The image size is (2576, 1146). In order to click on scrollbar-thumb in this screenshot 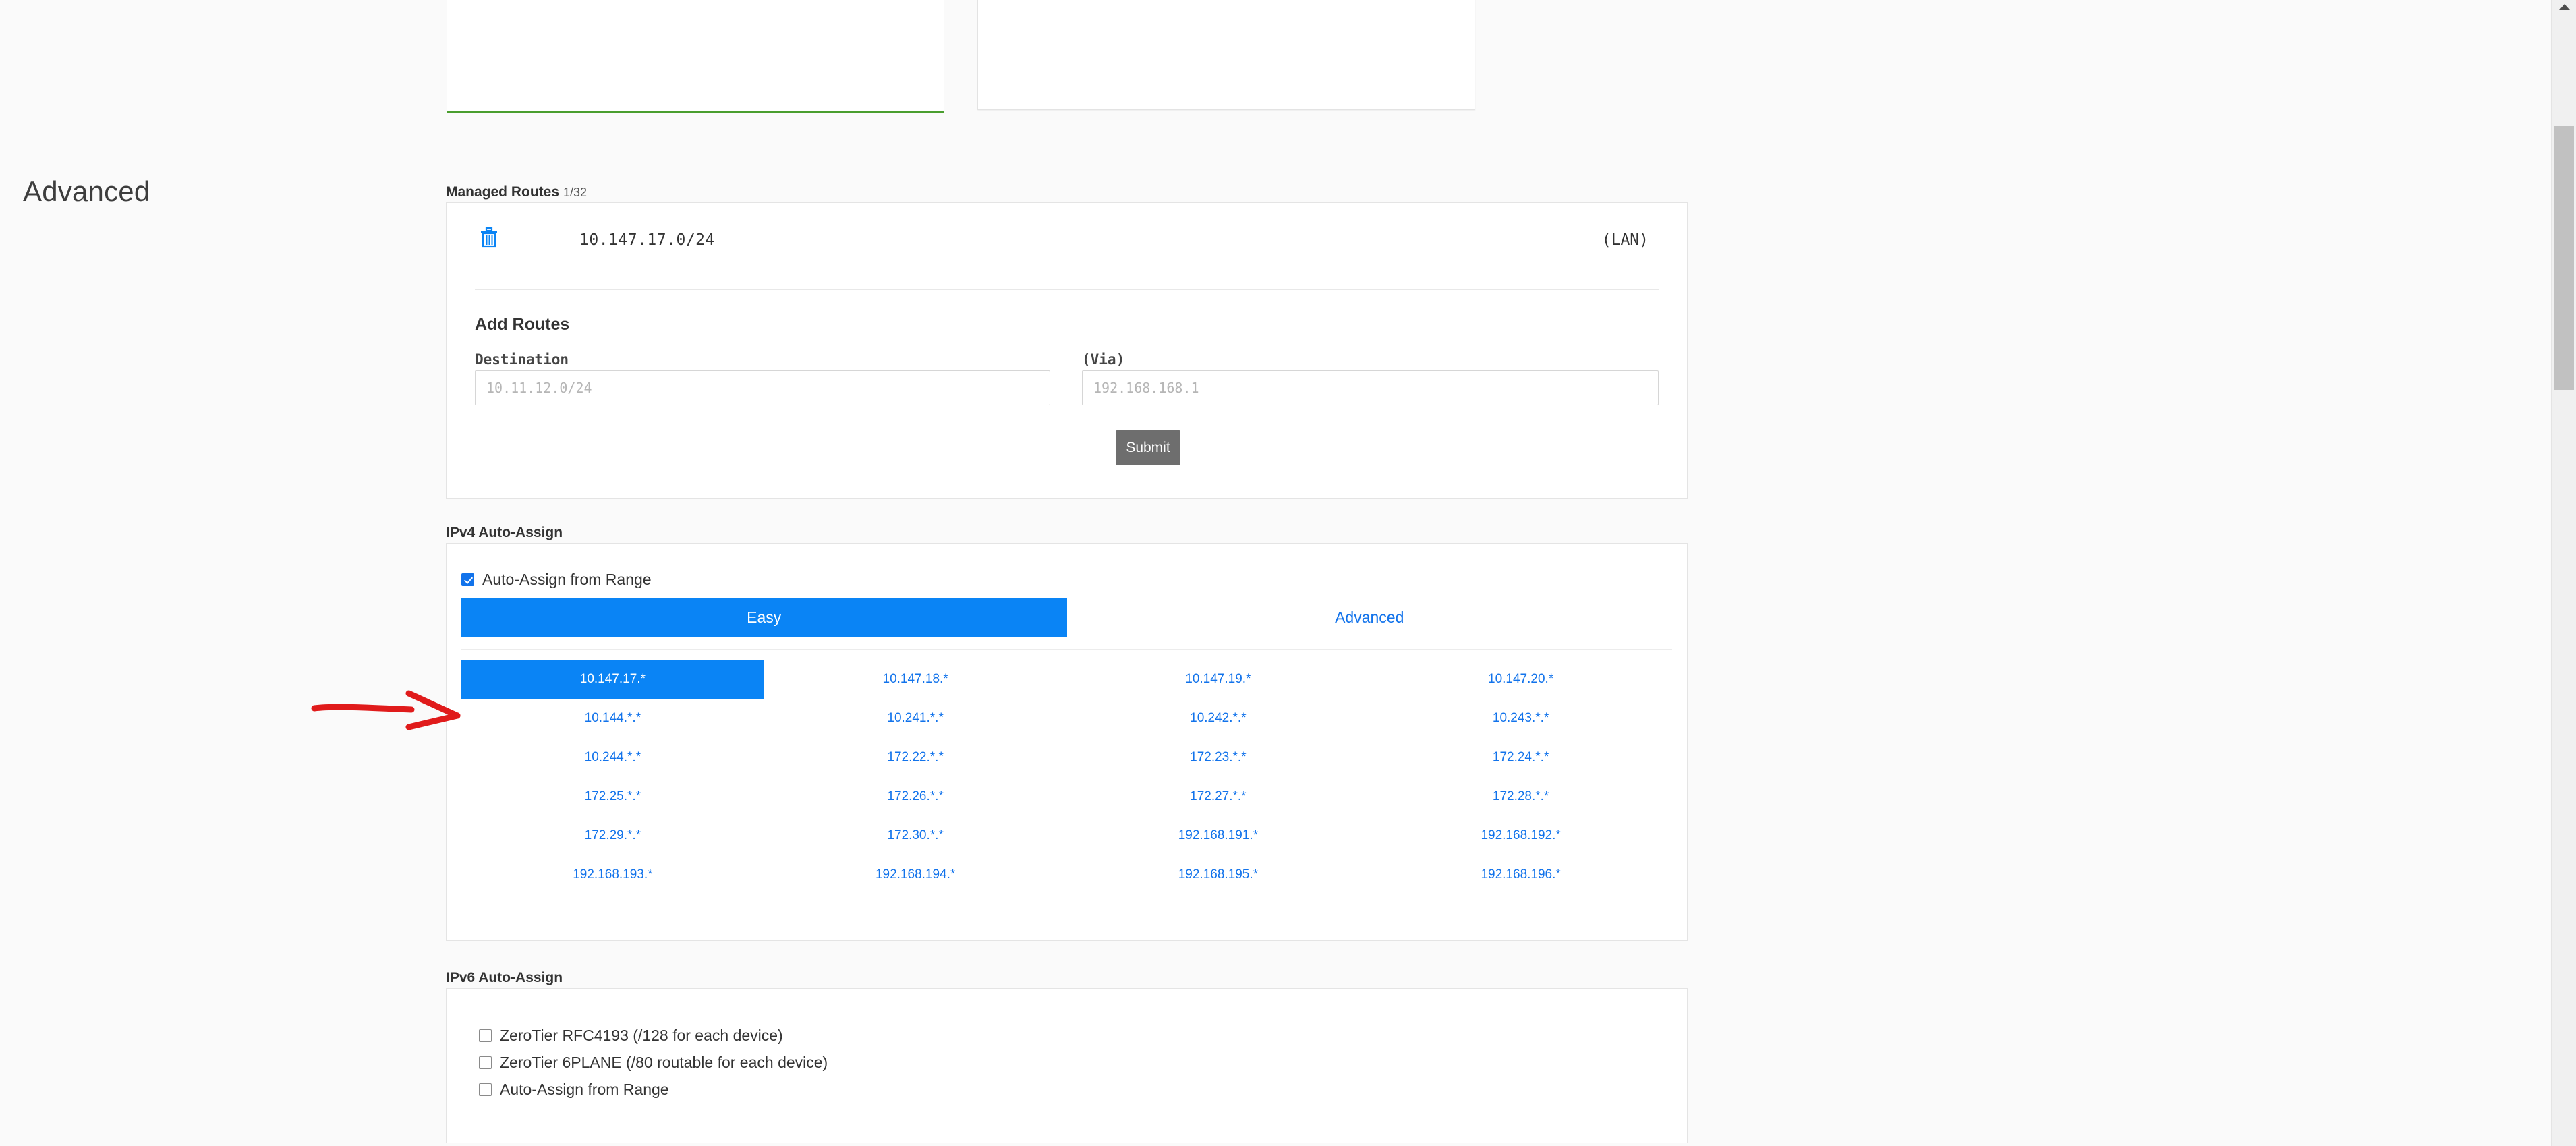, I will do `click(2564, 257)`.